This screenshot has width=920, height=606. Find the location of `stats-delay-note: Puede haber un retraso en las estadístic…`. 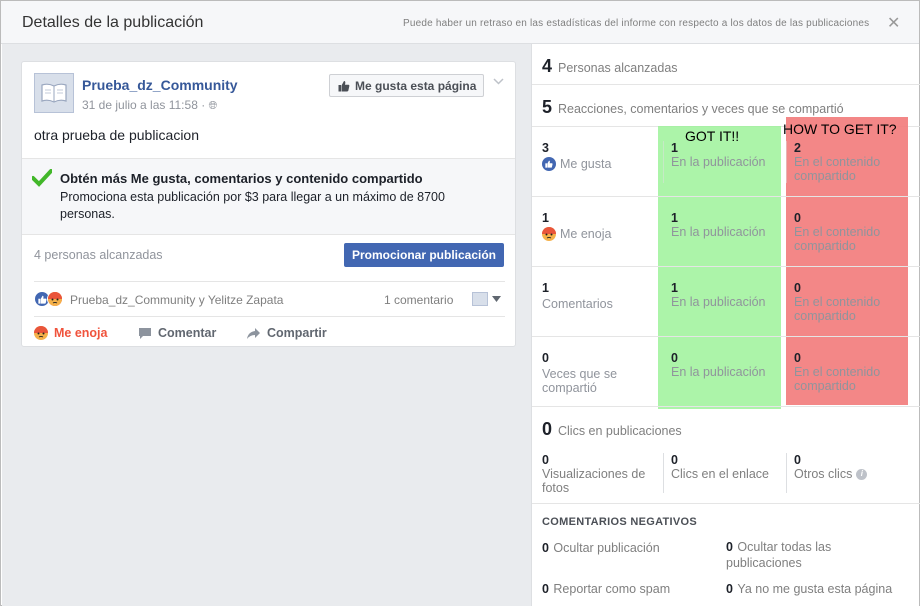

stats-delay-note: Puede haber un retraso en las estadístic… is located at coordinates (636, 23).